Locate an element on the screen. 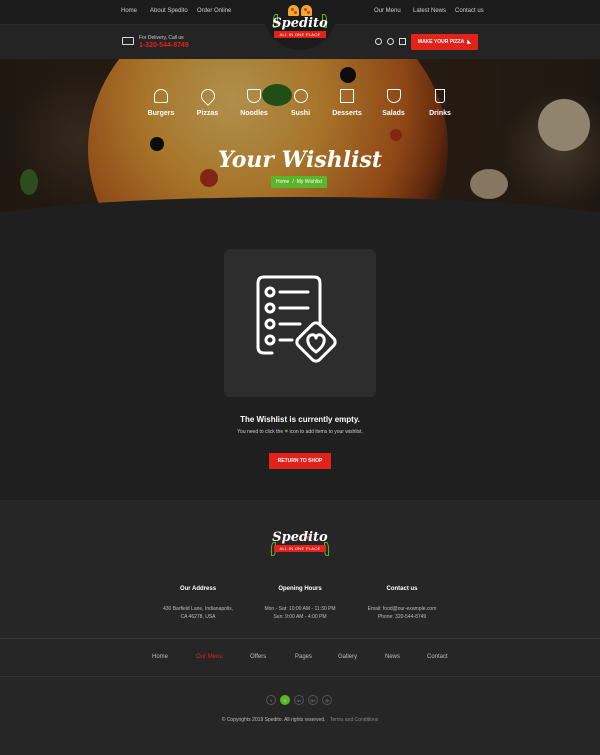 The image size is (600, 755). make-your-pizza-button: MAKE YOUR PIZZA ◣ is located at coordinates (444, 42).